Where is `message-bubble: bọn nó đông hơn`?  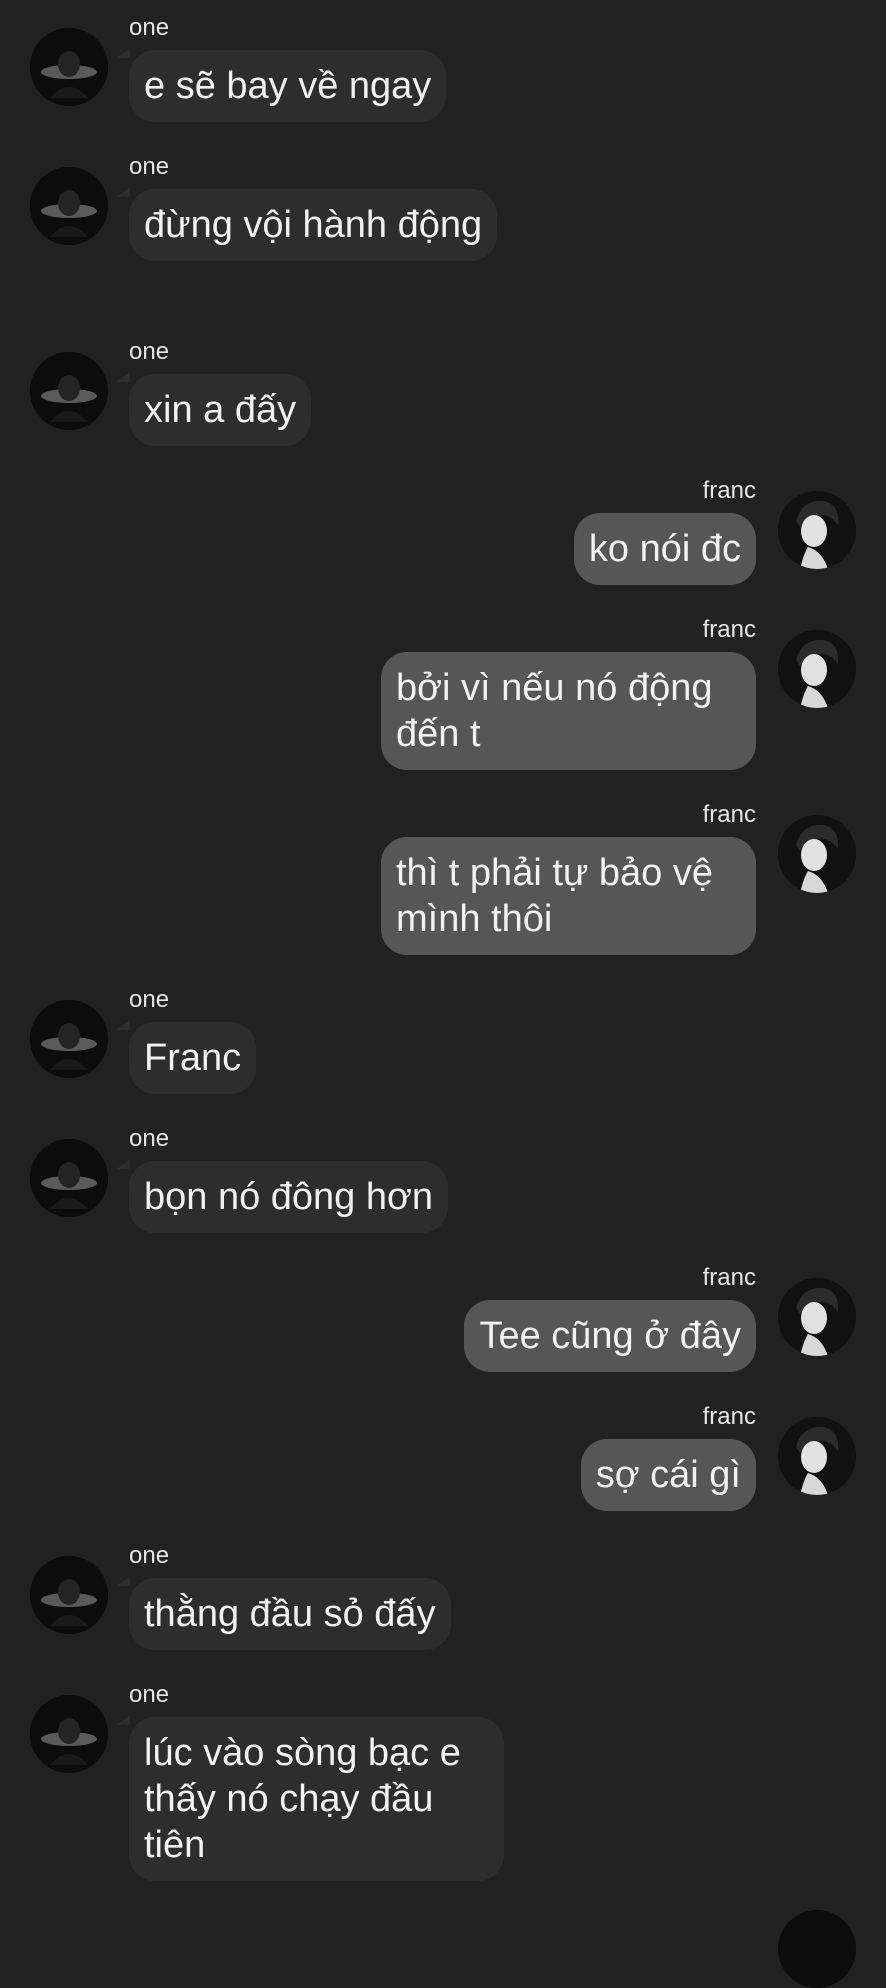 message-bubble: bọn nó đông hơn is located at coordinates (289, 1197).